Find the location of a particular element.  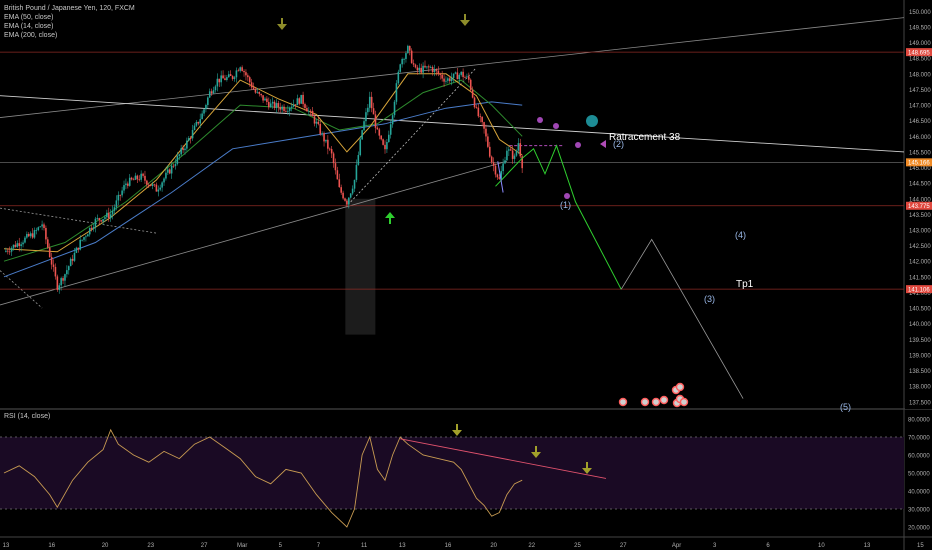

price-tick-14: 143.000 is located at coordinates (920, 231).